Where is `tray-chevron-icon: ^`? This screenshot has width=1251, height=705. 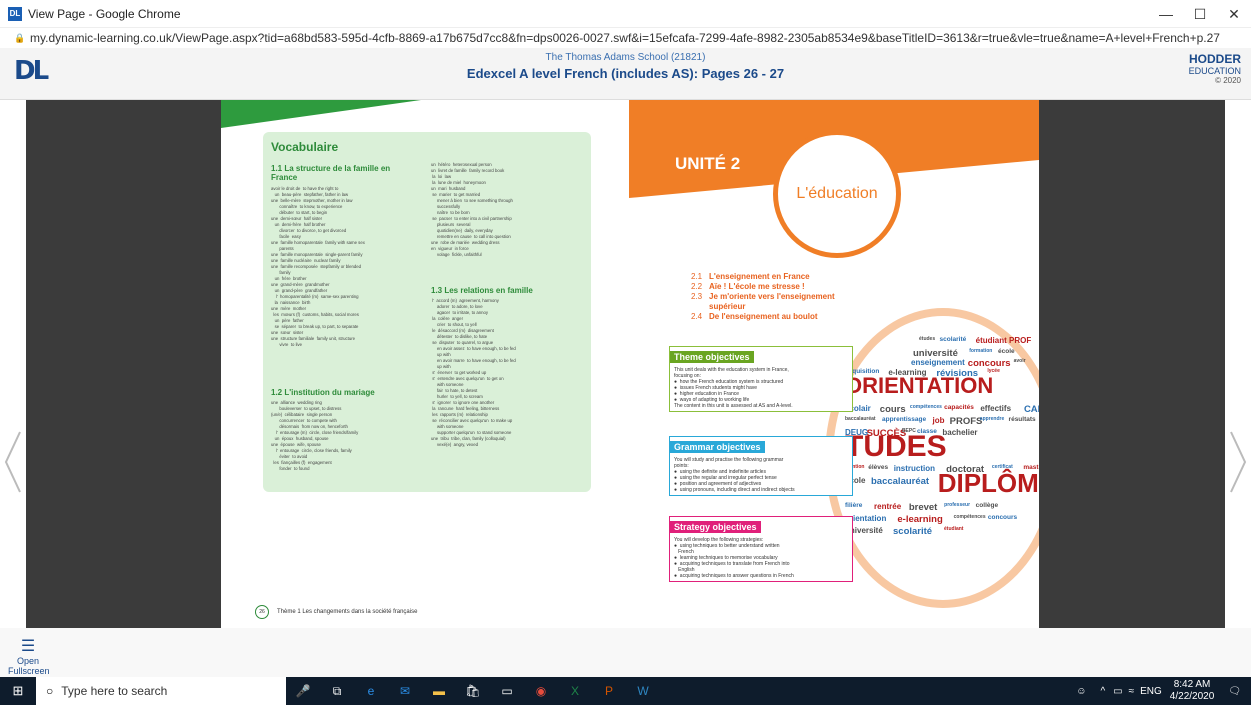
tray-chevron-icon: ^ is located at coordinates (1102, 691).